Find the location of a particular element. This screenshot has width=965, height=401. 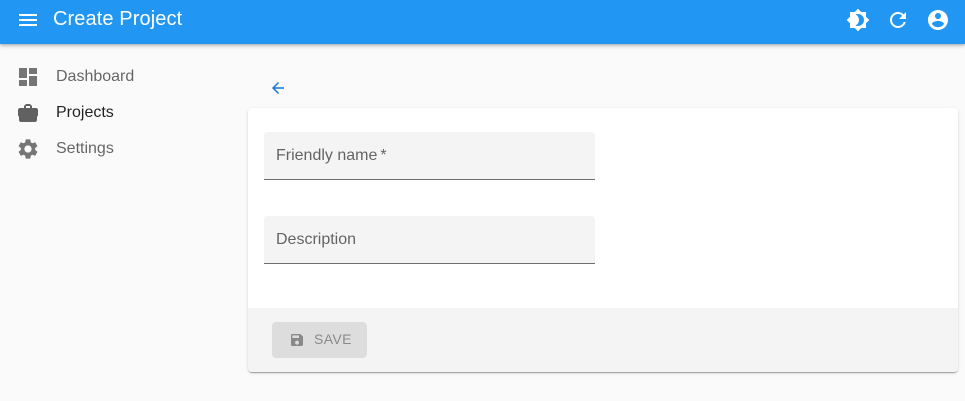

description-field: Description is located at coordinates (429, 240).